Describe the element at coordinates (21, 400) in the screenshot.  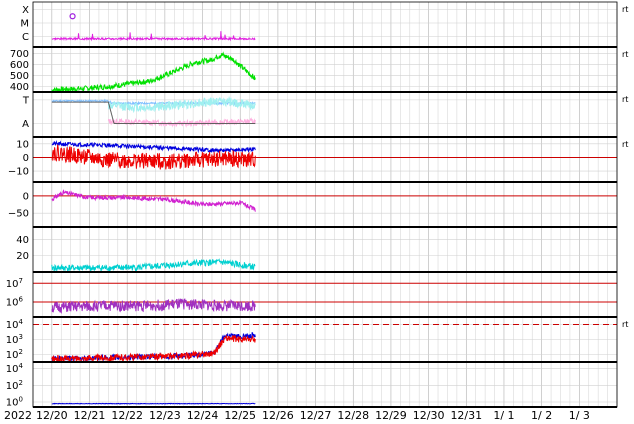
I see `y-tick-exponent: 0` at that location.